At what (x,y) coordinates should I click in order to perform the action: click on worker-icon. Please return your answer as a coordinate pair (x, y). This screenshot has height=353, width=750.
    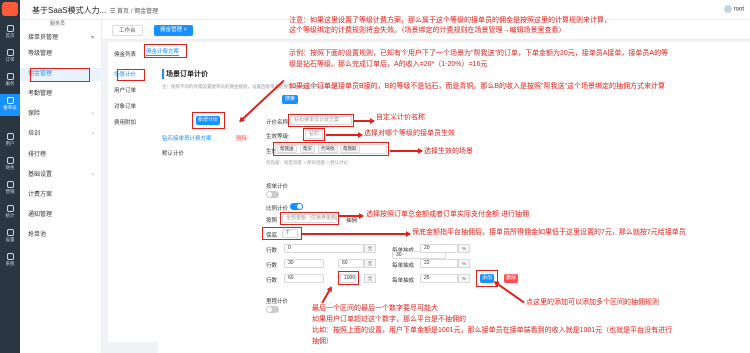
    Looking at the image, I should click on (10, 100).